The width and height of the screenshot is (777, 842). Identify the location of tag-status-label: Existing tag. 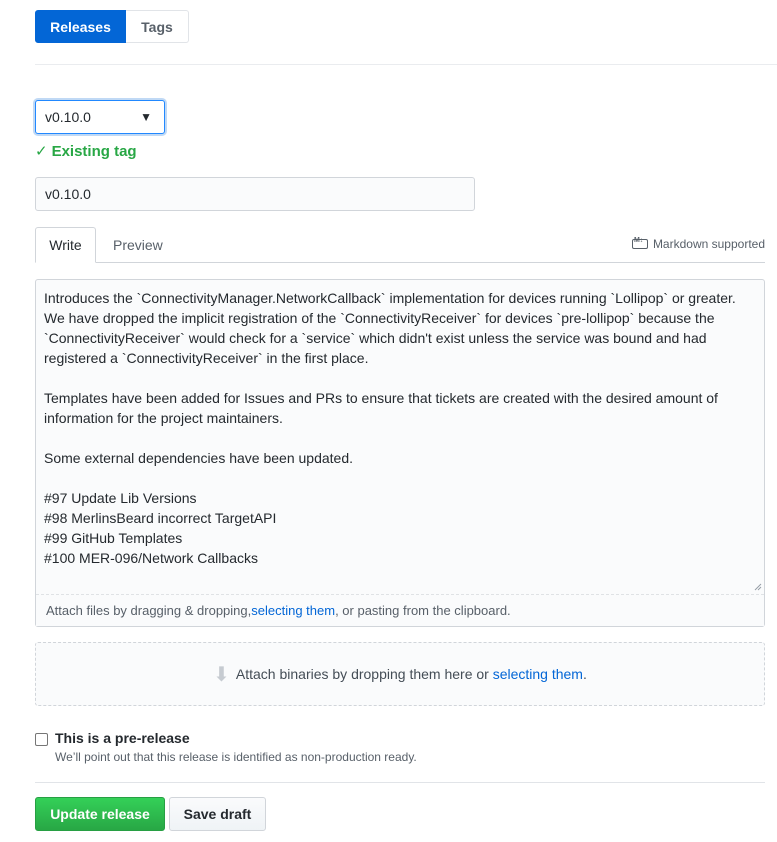
(94, 151).